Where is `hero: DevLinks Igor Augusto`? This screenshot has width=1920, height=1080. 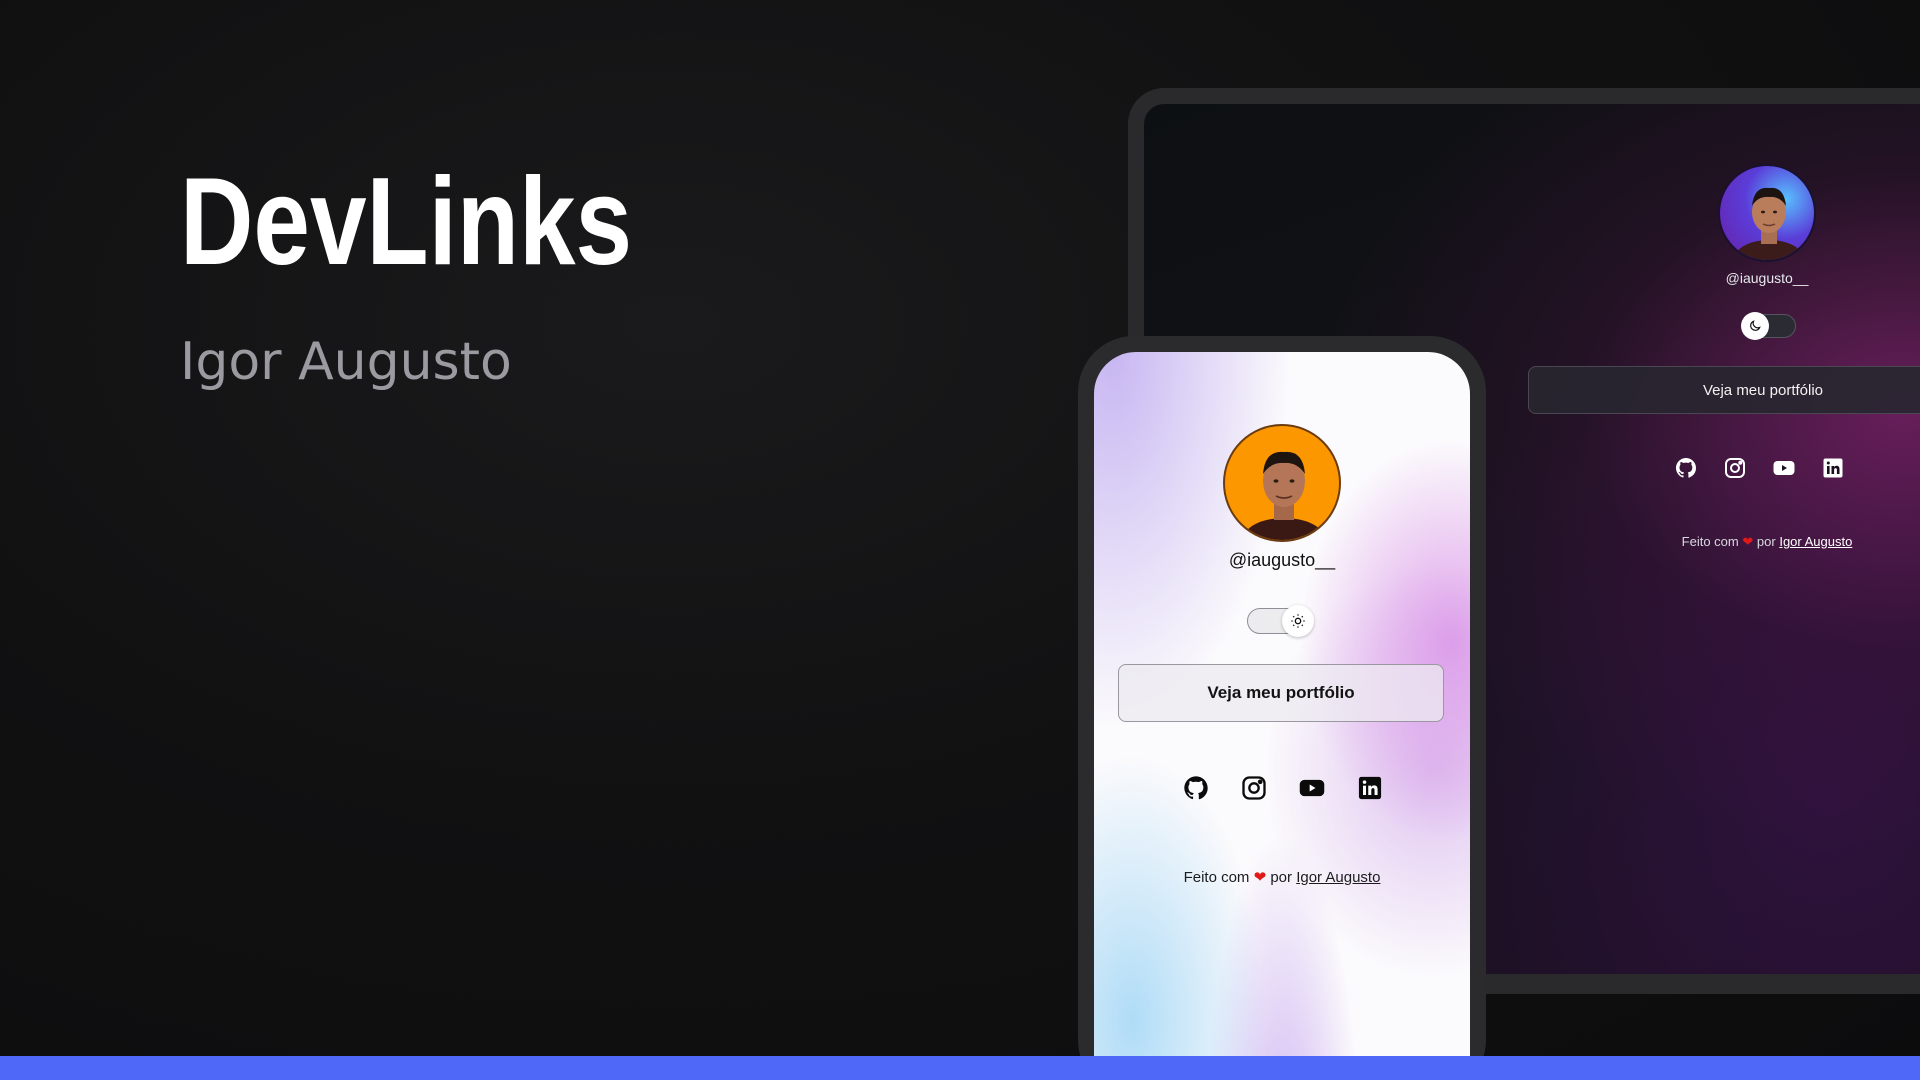
hero: DevLinks Igor Augusto is located at coordinates (455, 276).